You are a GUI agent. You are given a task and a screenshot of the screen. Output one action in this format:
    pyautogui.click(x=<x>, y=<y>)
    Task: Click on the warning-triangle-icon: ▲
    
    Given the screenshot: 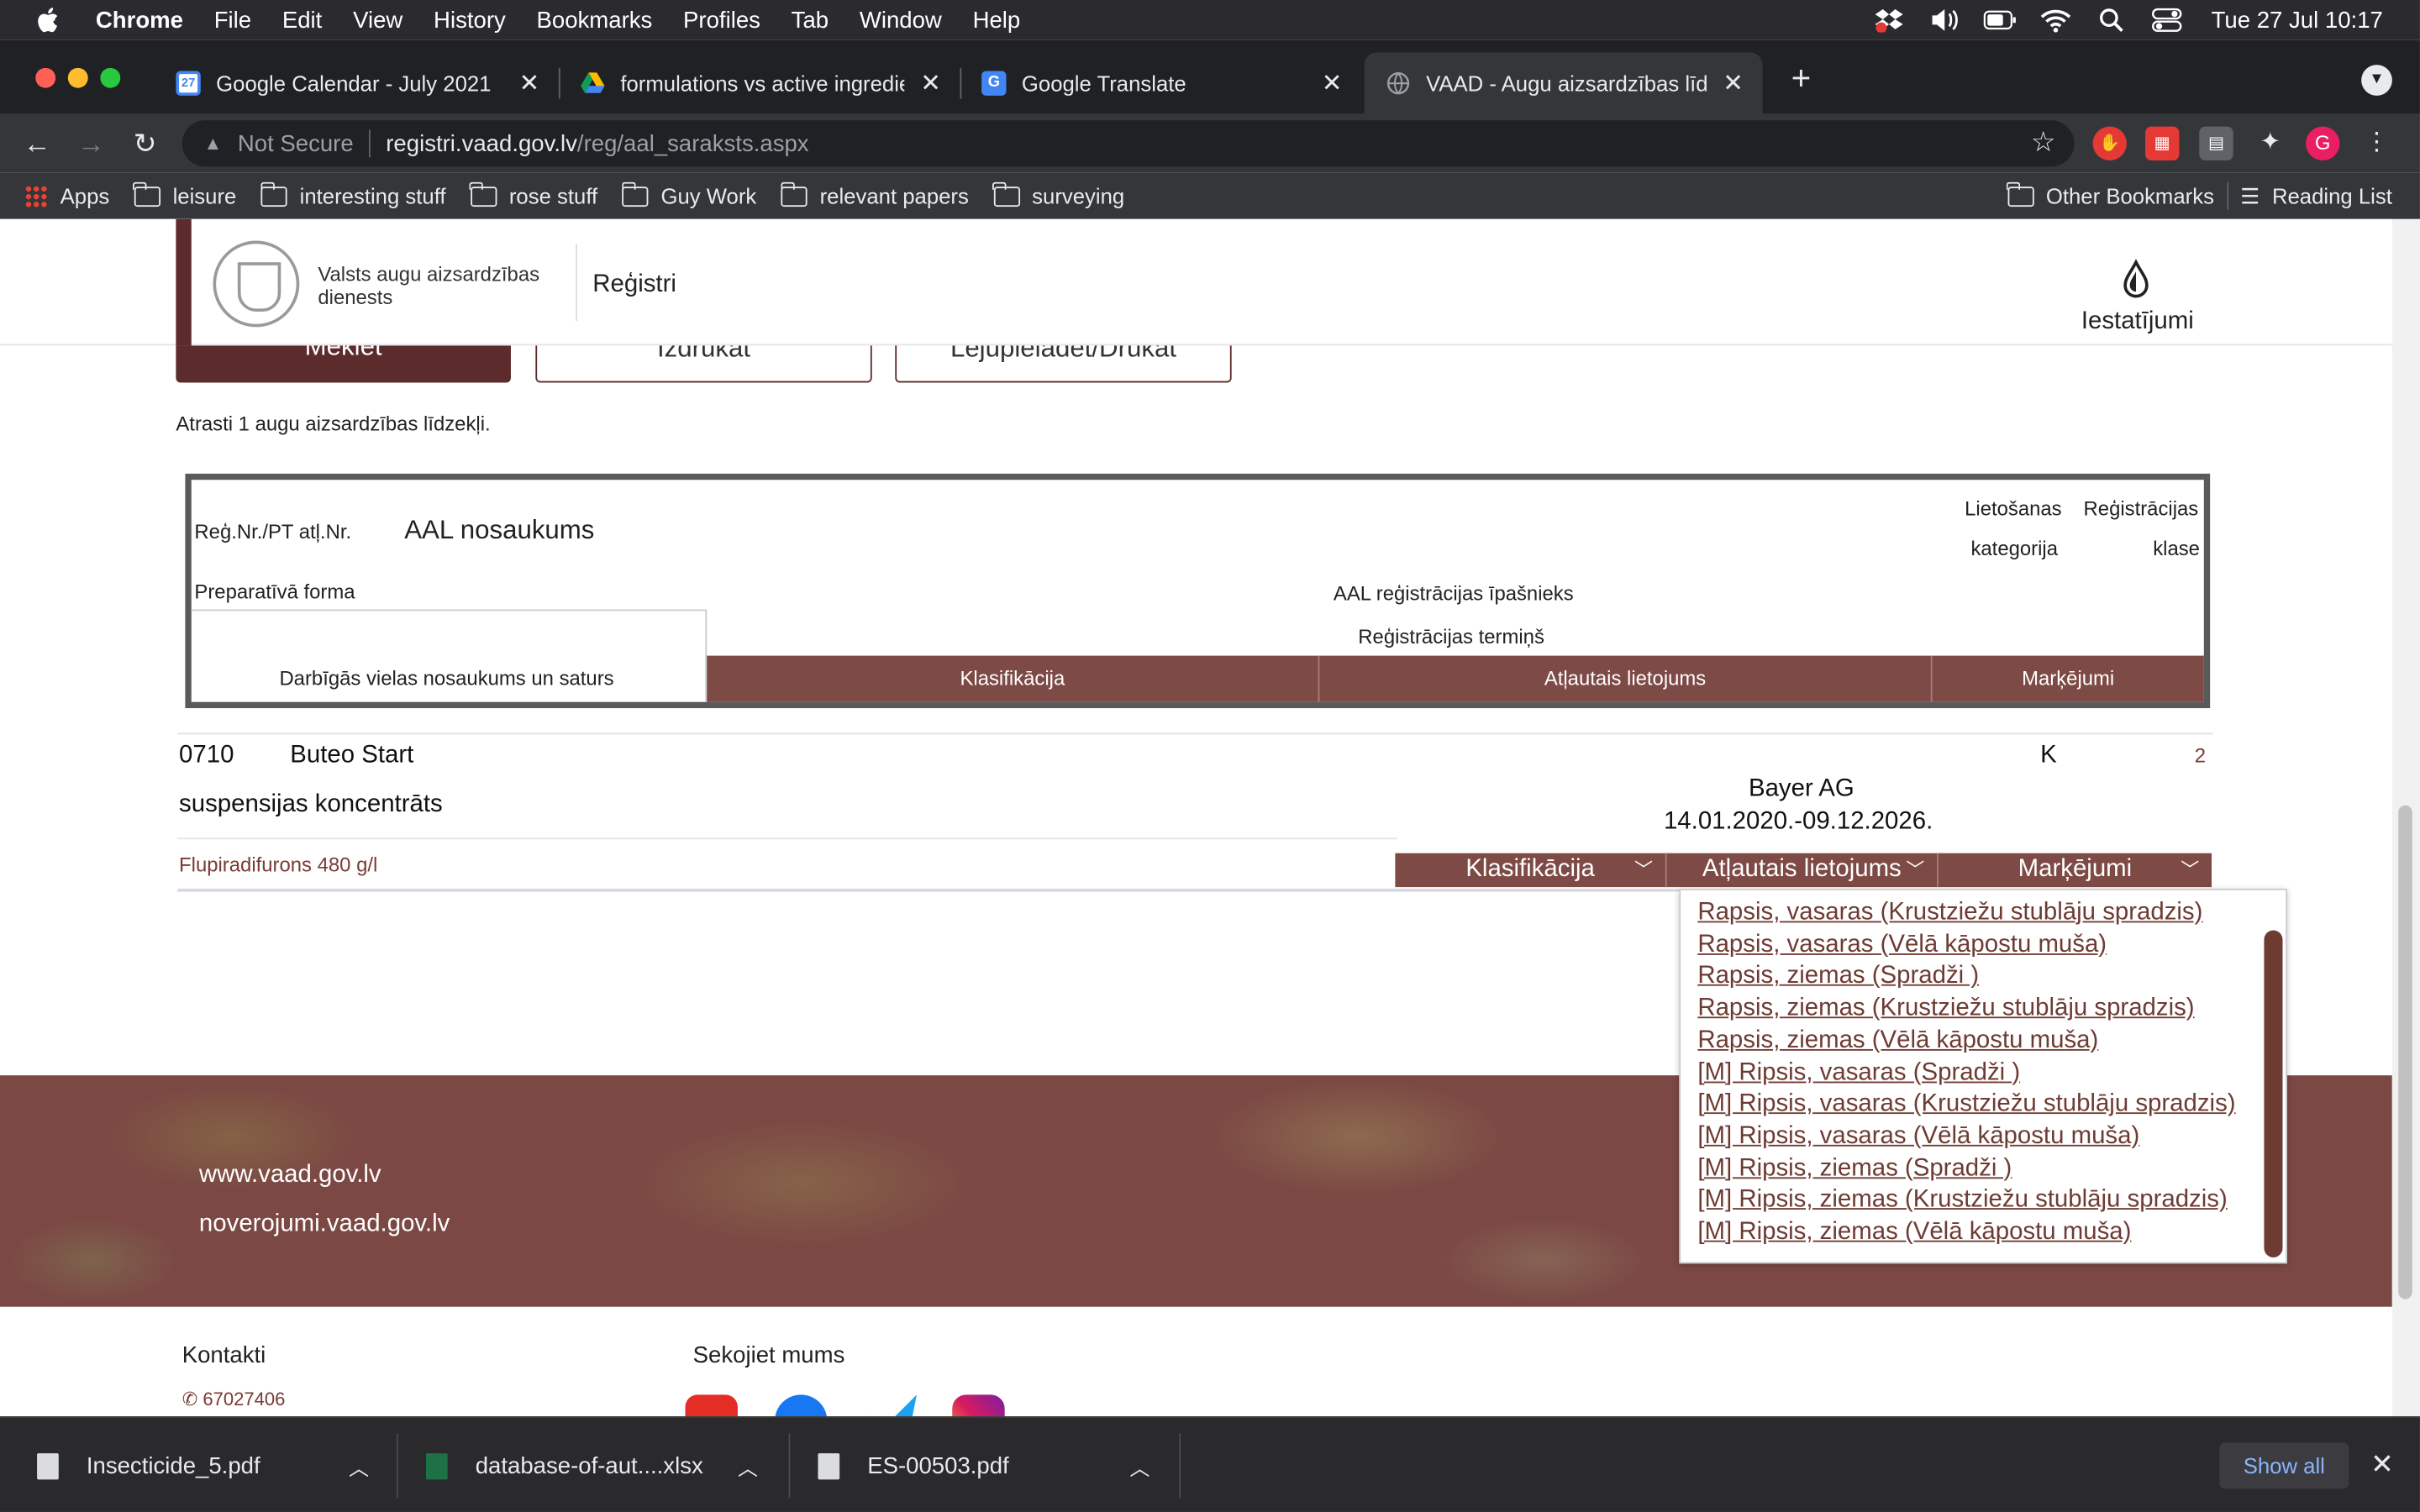 What is the action you would take?
    pyautogui.click(x=213, y=144)
    